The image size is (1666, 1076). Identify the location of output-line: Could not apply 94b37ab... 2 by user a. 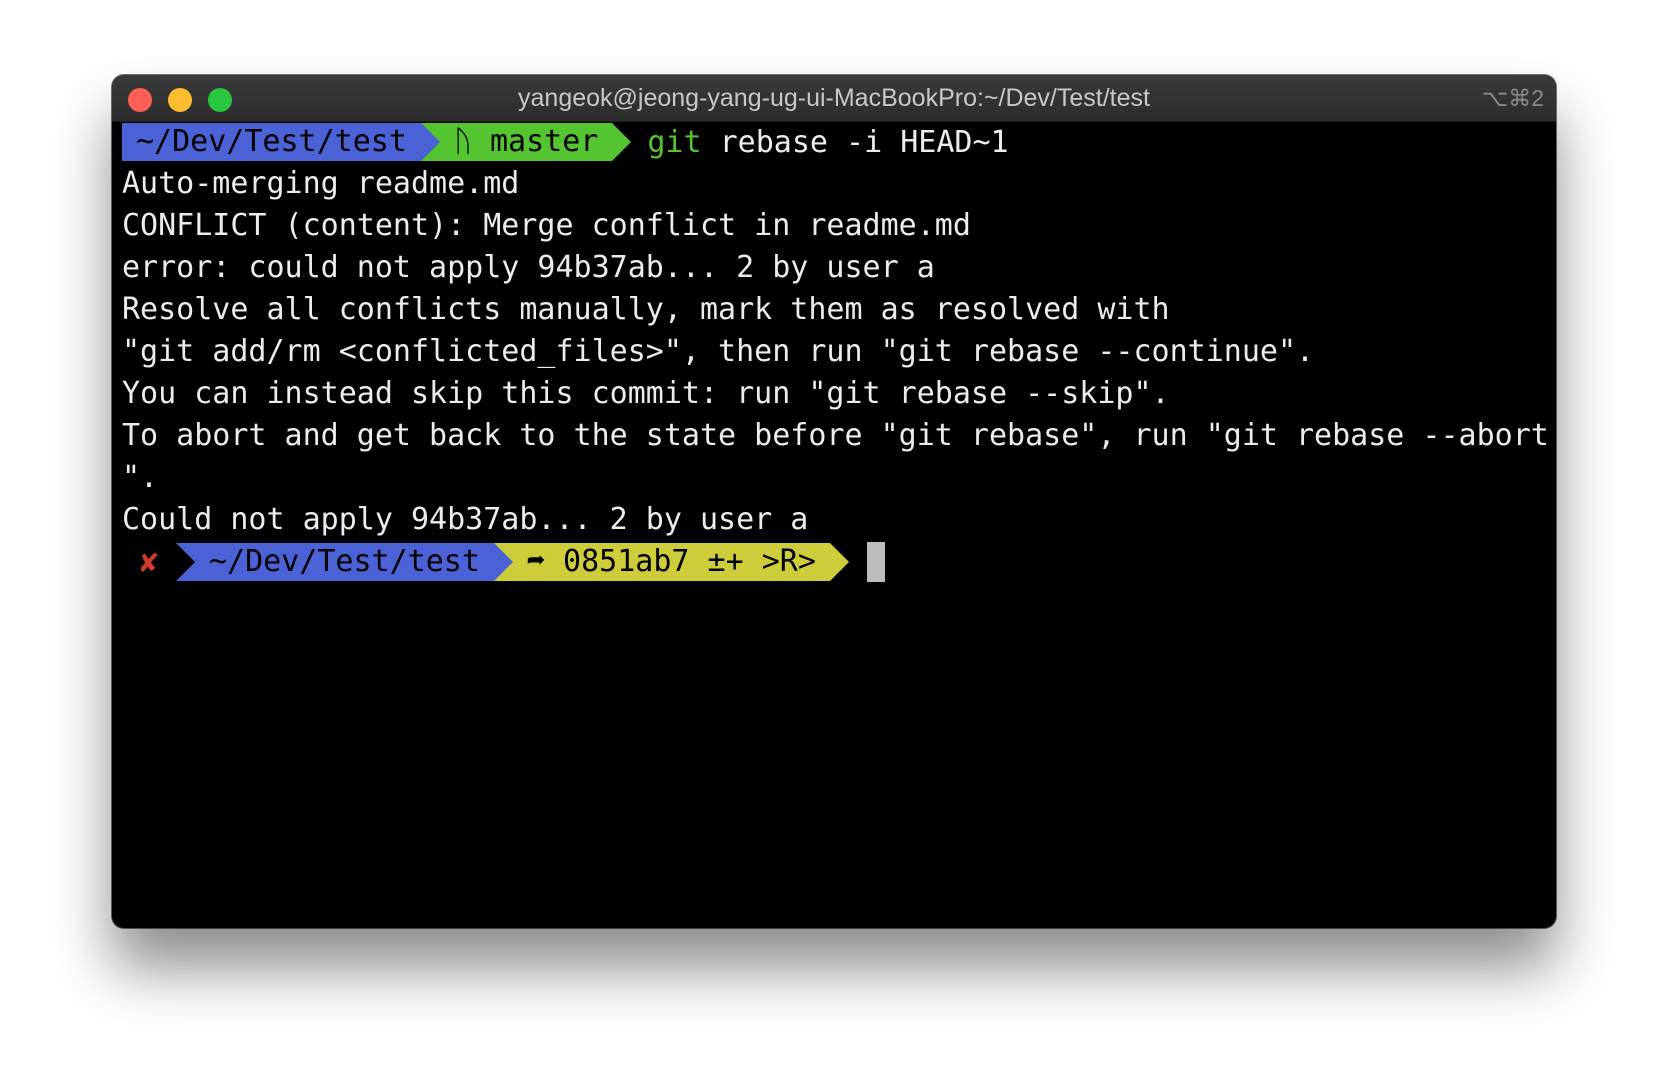
(465, 519).